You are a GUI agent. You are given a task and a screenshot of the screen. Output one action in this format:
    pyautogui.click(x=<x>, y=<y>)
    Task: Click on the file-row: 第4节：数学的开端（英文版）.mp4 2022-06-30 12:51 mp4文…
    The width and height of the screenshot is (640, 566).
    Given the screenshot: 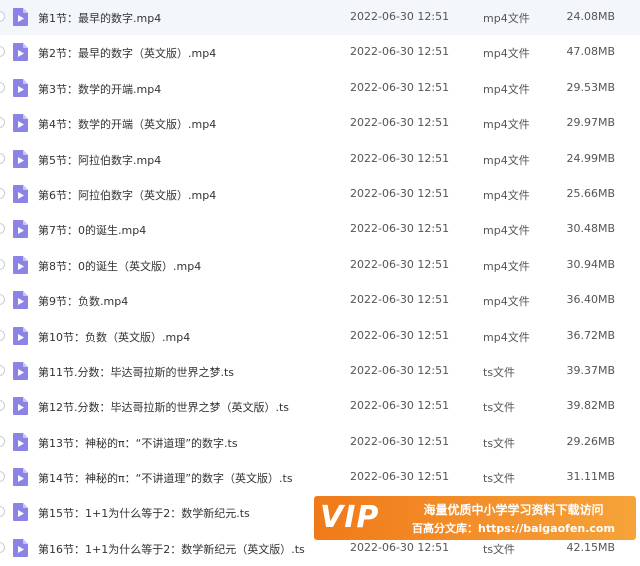 What is the action you would take?
    pyautogui.click(x=320, y=123)
    